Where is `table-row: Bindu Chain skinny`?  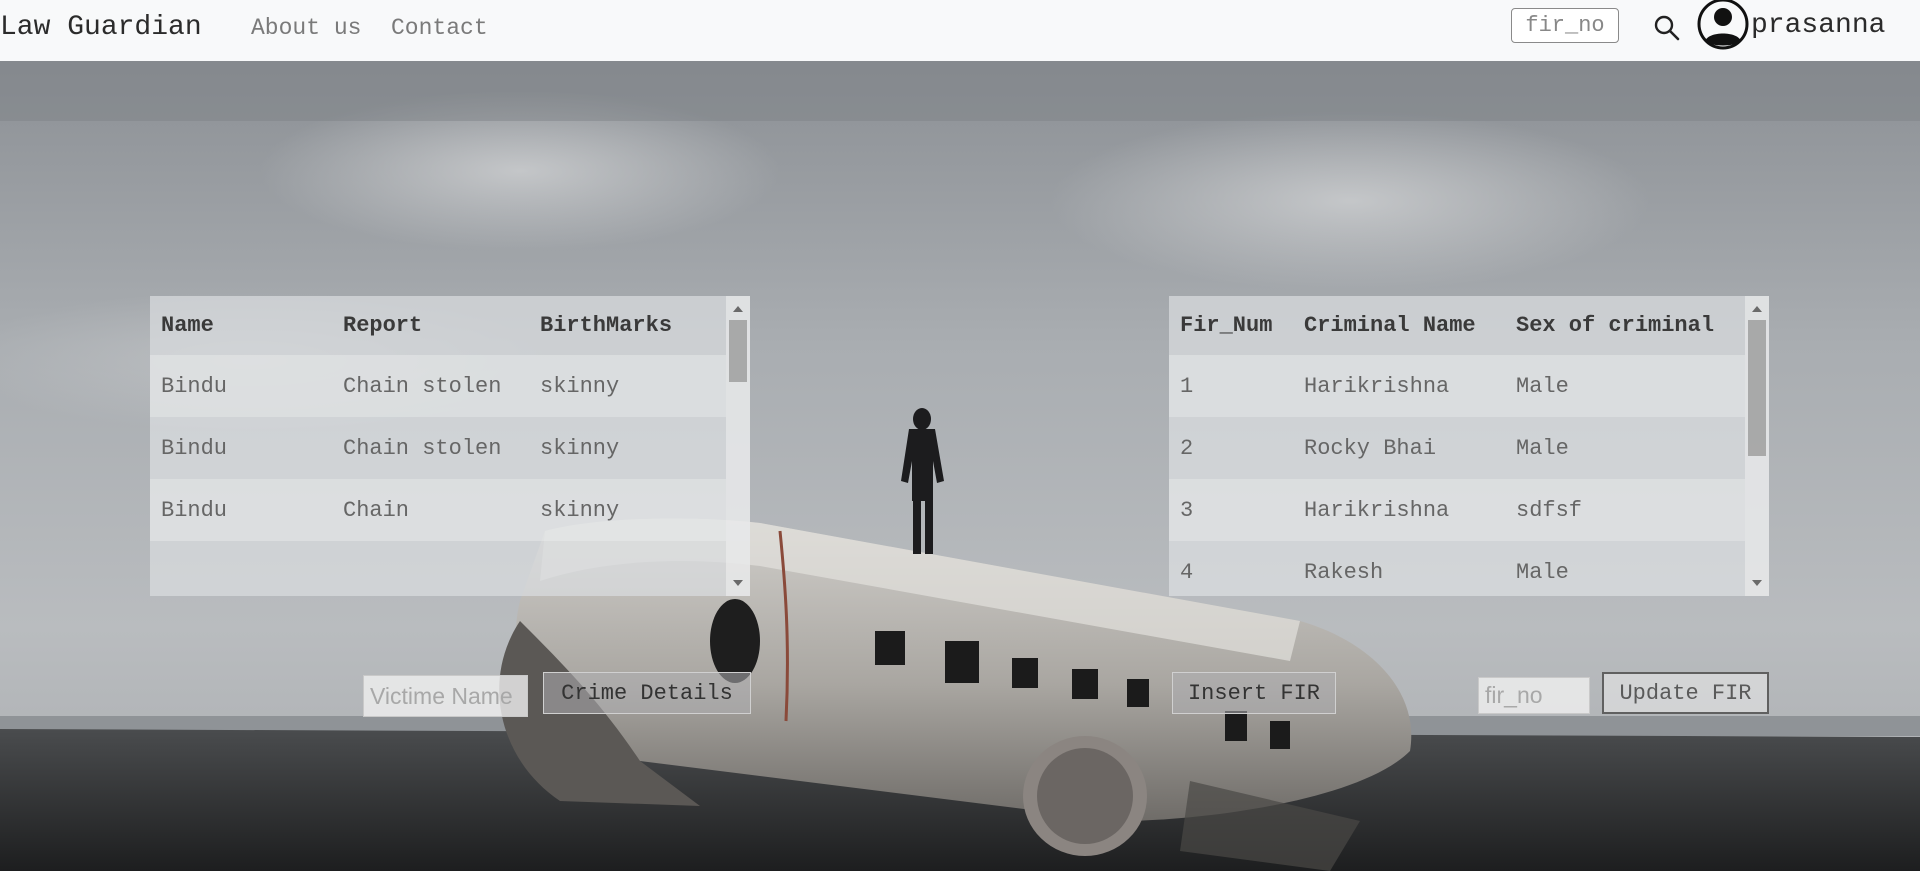 table-row: Bindu Chain skinny is located at coordinates (438, 510).